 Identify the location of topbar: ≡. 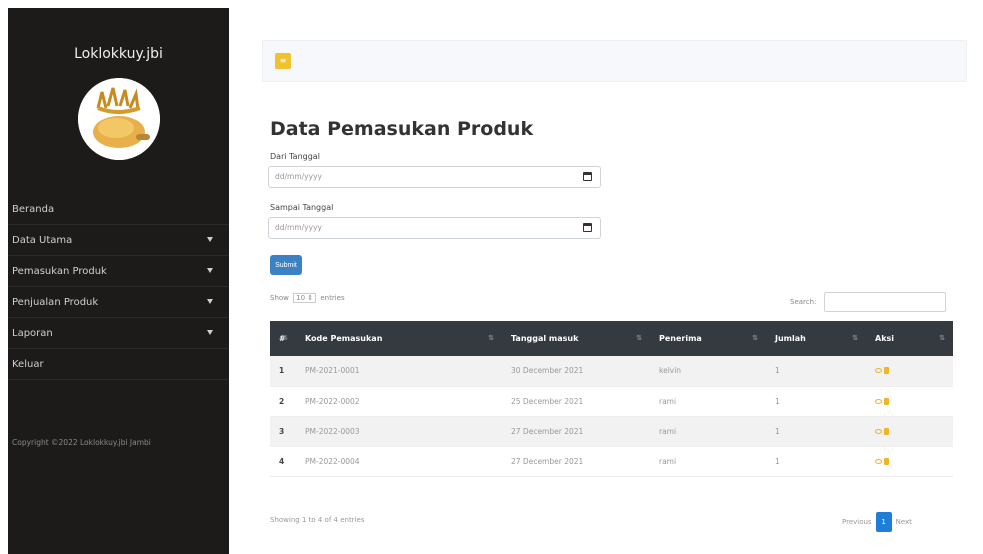
(614, 61).